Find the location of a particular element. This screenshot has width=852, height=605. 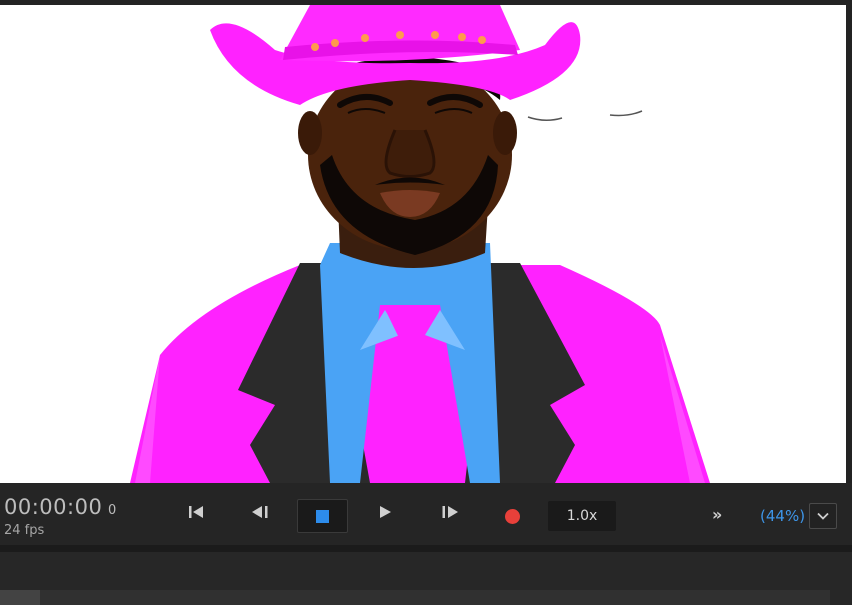

scrollbar-thumb is located at coordinates (20, 597).